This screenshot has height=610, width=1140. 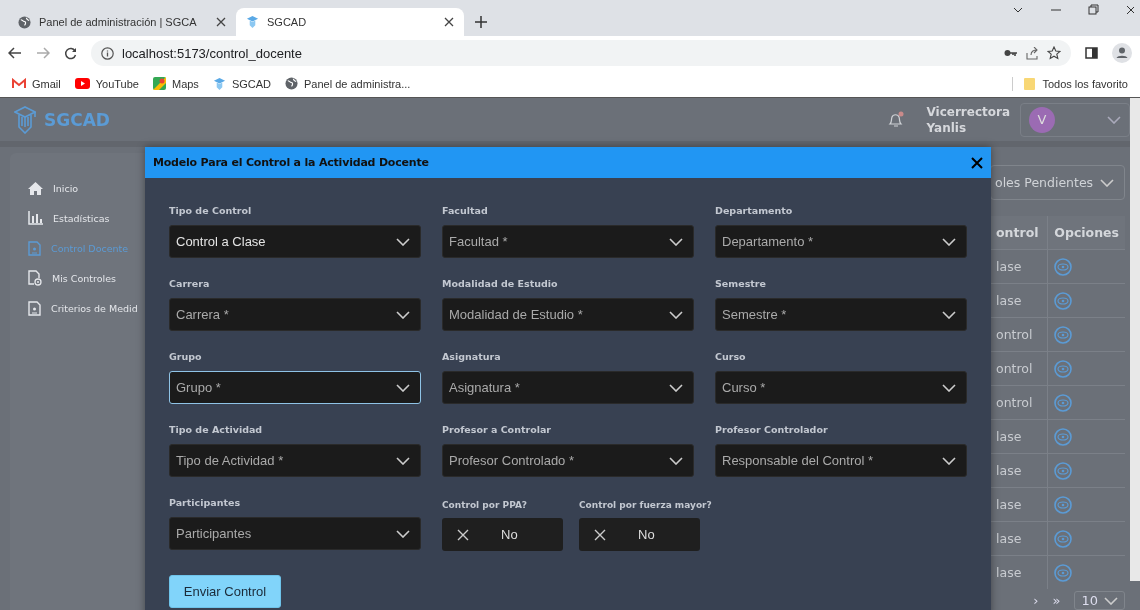 What do you see at coordinates (500, 284) in the screenshot?
I see `field-label: Modalidad de Estudio` at bounding box center [500, 284].